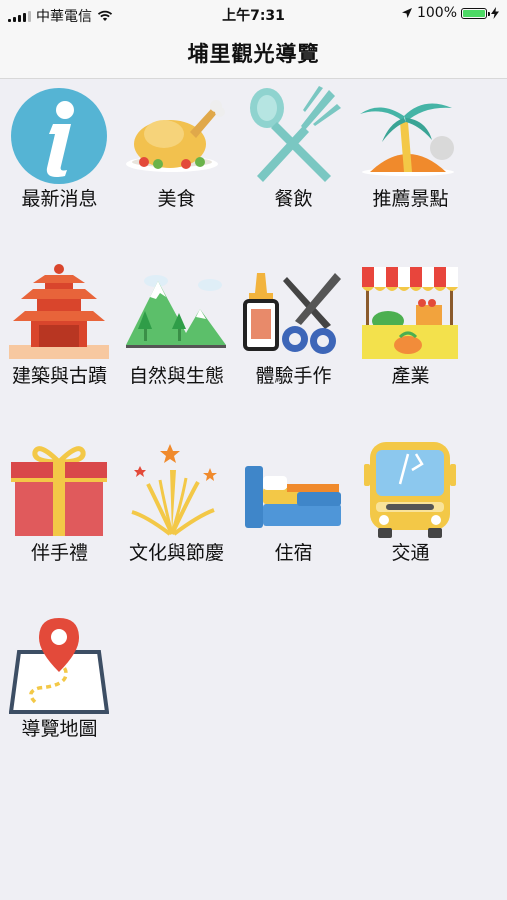 Image resolution: width=507 pixels, height=900 pixels. I want to click on location-arrow-icon, so click(406, 13).